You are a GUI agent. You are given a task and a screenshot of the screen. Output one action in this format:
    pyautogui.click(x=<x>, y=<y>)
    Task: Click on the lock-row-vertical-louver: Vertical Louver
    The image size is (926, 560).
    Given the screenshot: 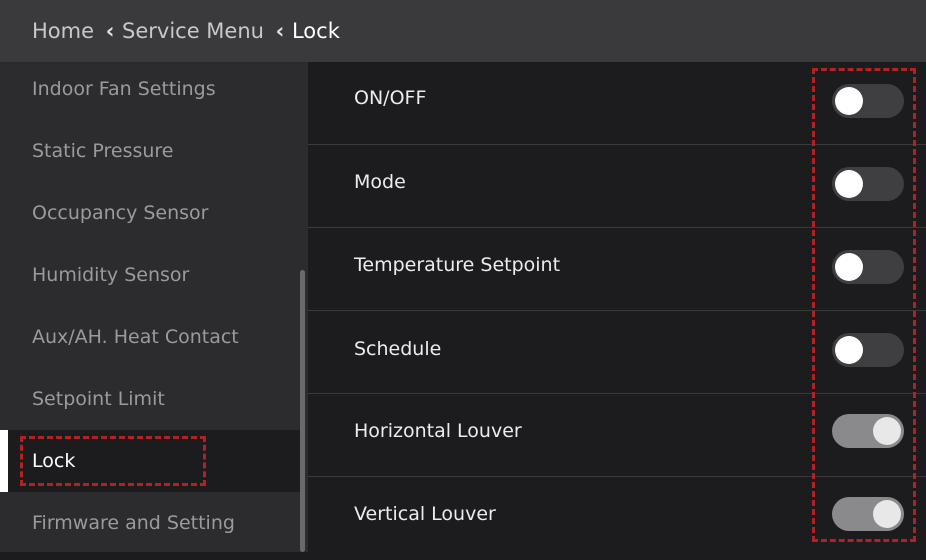 What is the action you would take?
    pyautogui.click(x=617, y=518)
    